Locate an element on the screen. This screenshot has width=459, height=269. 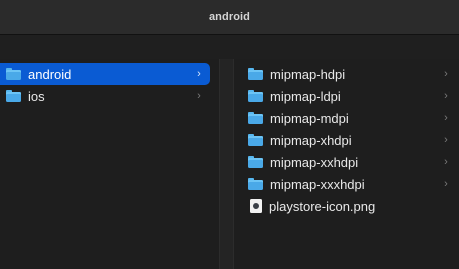
window-title: android is located at coordinates (229, 17).